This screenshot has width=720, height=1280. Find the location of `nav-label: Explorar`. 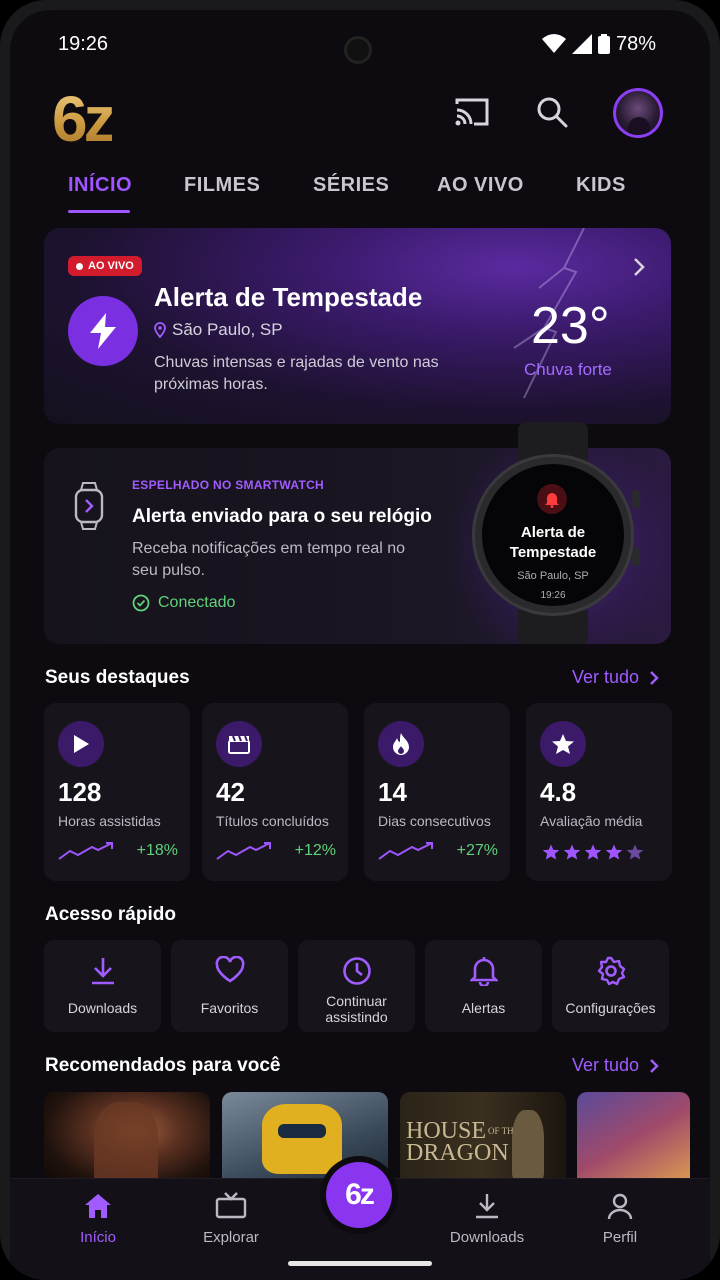

nav-label: Explorar is located at coordinates (231, 1237).